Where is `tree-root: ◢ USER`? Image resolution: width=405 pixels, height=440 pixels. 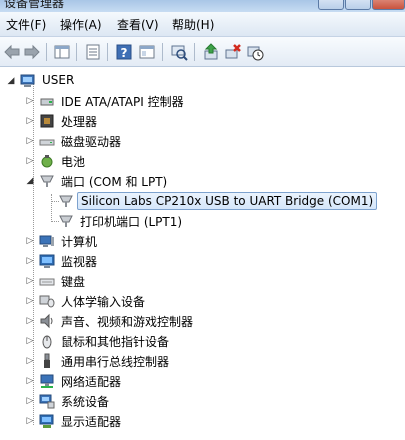 tree-root: ◢ USER is located at coordinates (202, 81).